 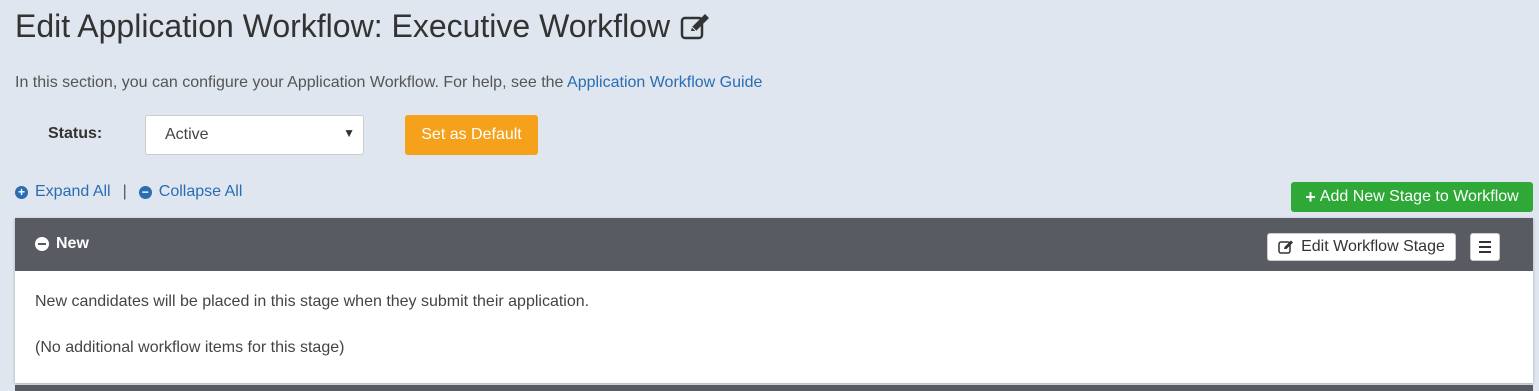 I want to click on chevron-down-icon: ▼, so click(x=349, y=133).